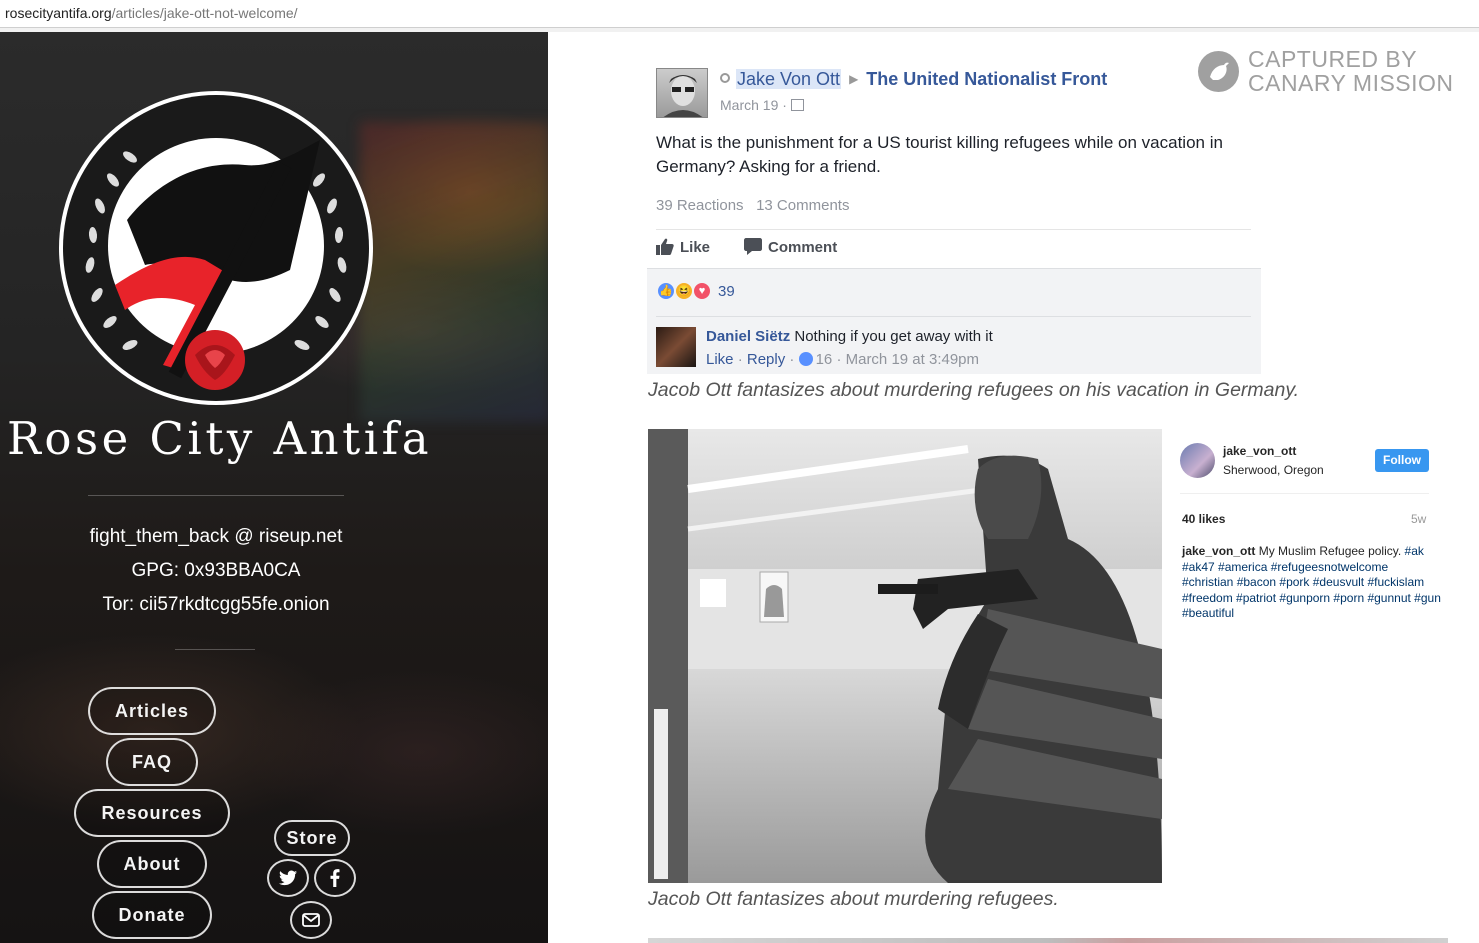 Image resolution: width=1479 pixels, height=943 pixels. I want to click on nav-resources-button: Resources, so click(152, 813).